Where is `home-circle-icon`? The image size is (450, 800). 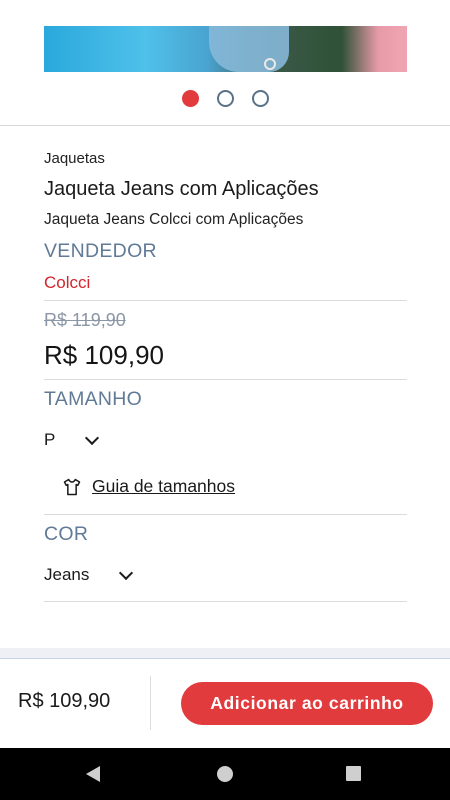 home-circle-icon is located at coordinates (225, 774).